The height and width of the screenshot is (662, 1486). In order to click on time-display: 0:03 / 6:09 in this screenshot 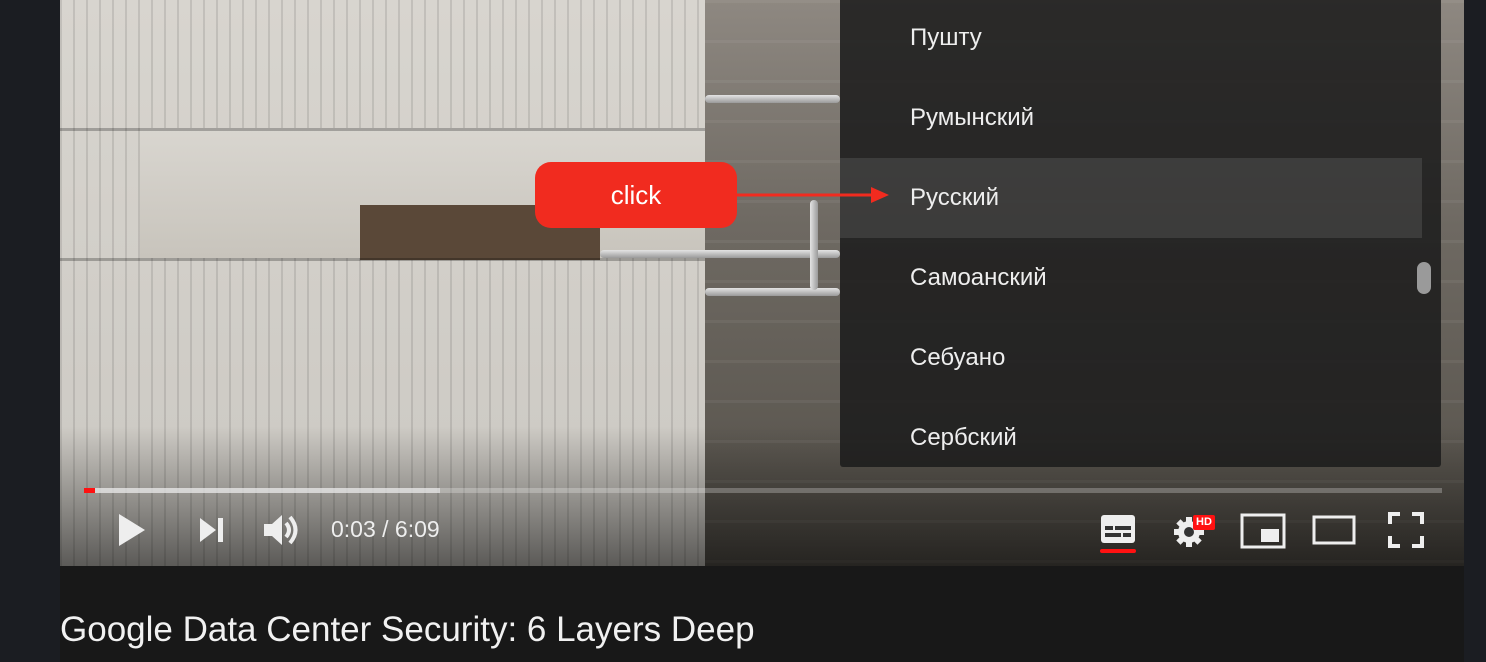, I will do `click(385, 529)`.